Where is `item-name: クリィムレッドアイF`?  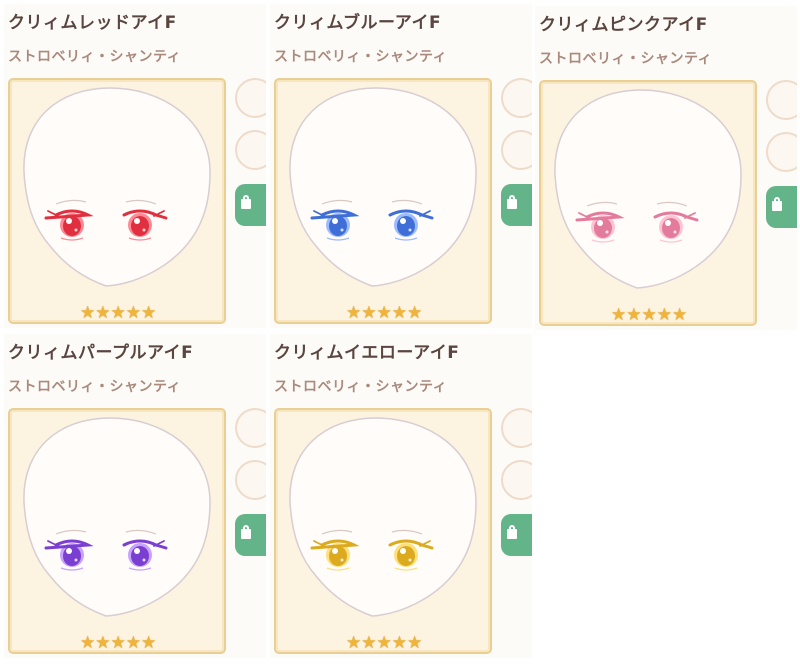
item-name: クリィムレッドアイF is located at coordinates (92, 23).